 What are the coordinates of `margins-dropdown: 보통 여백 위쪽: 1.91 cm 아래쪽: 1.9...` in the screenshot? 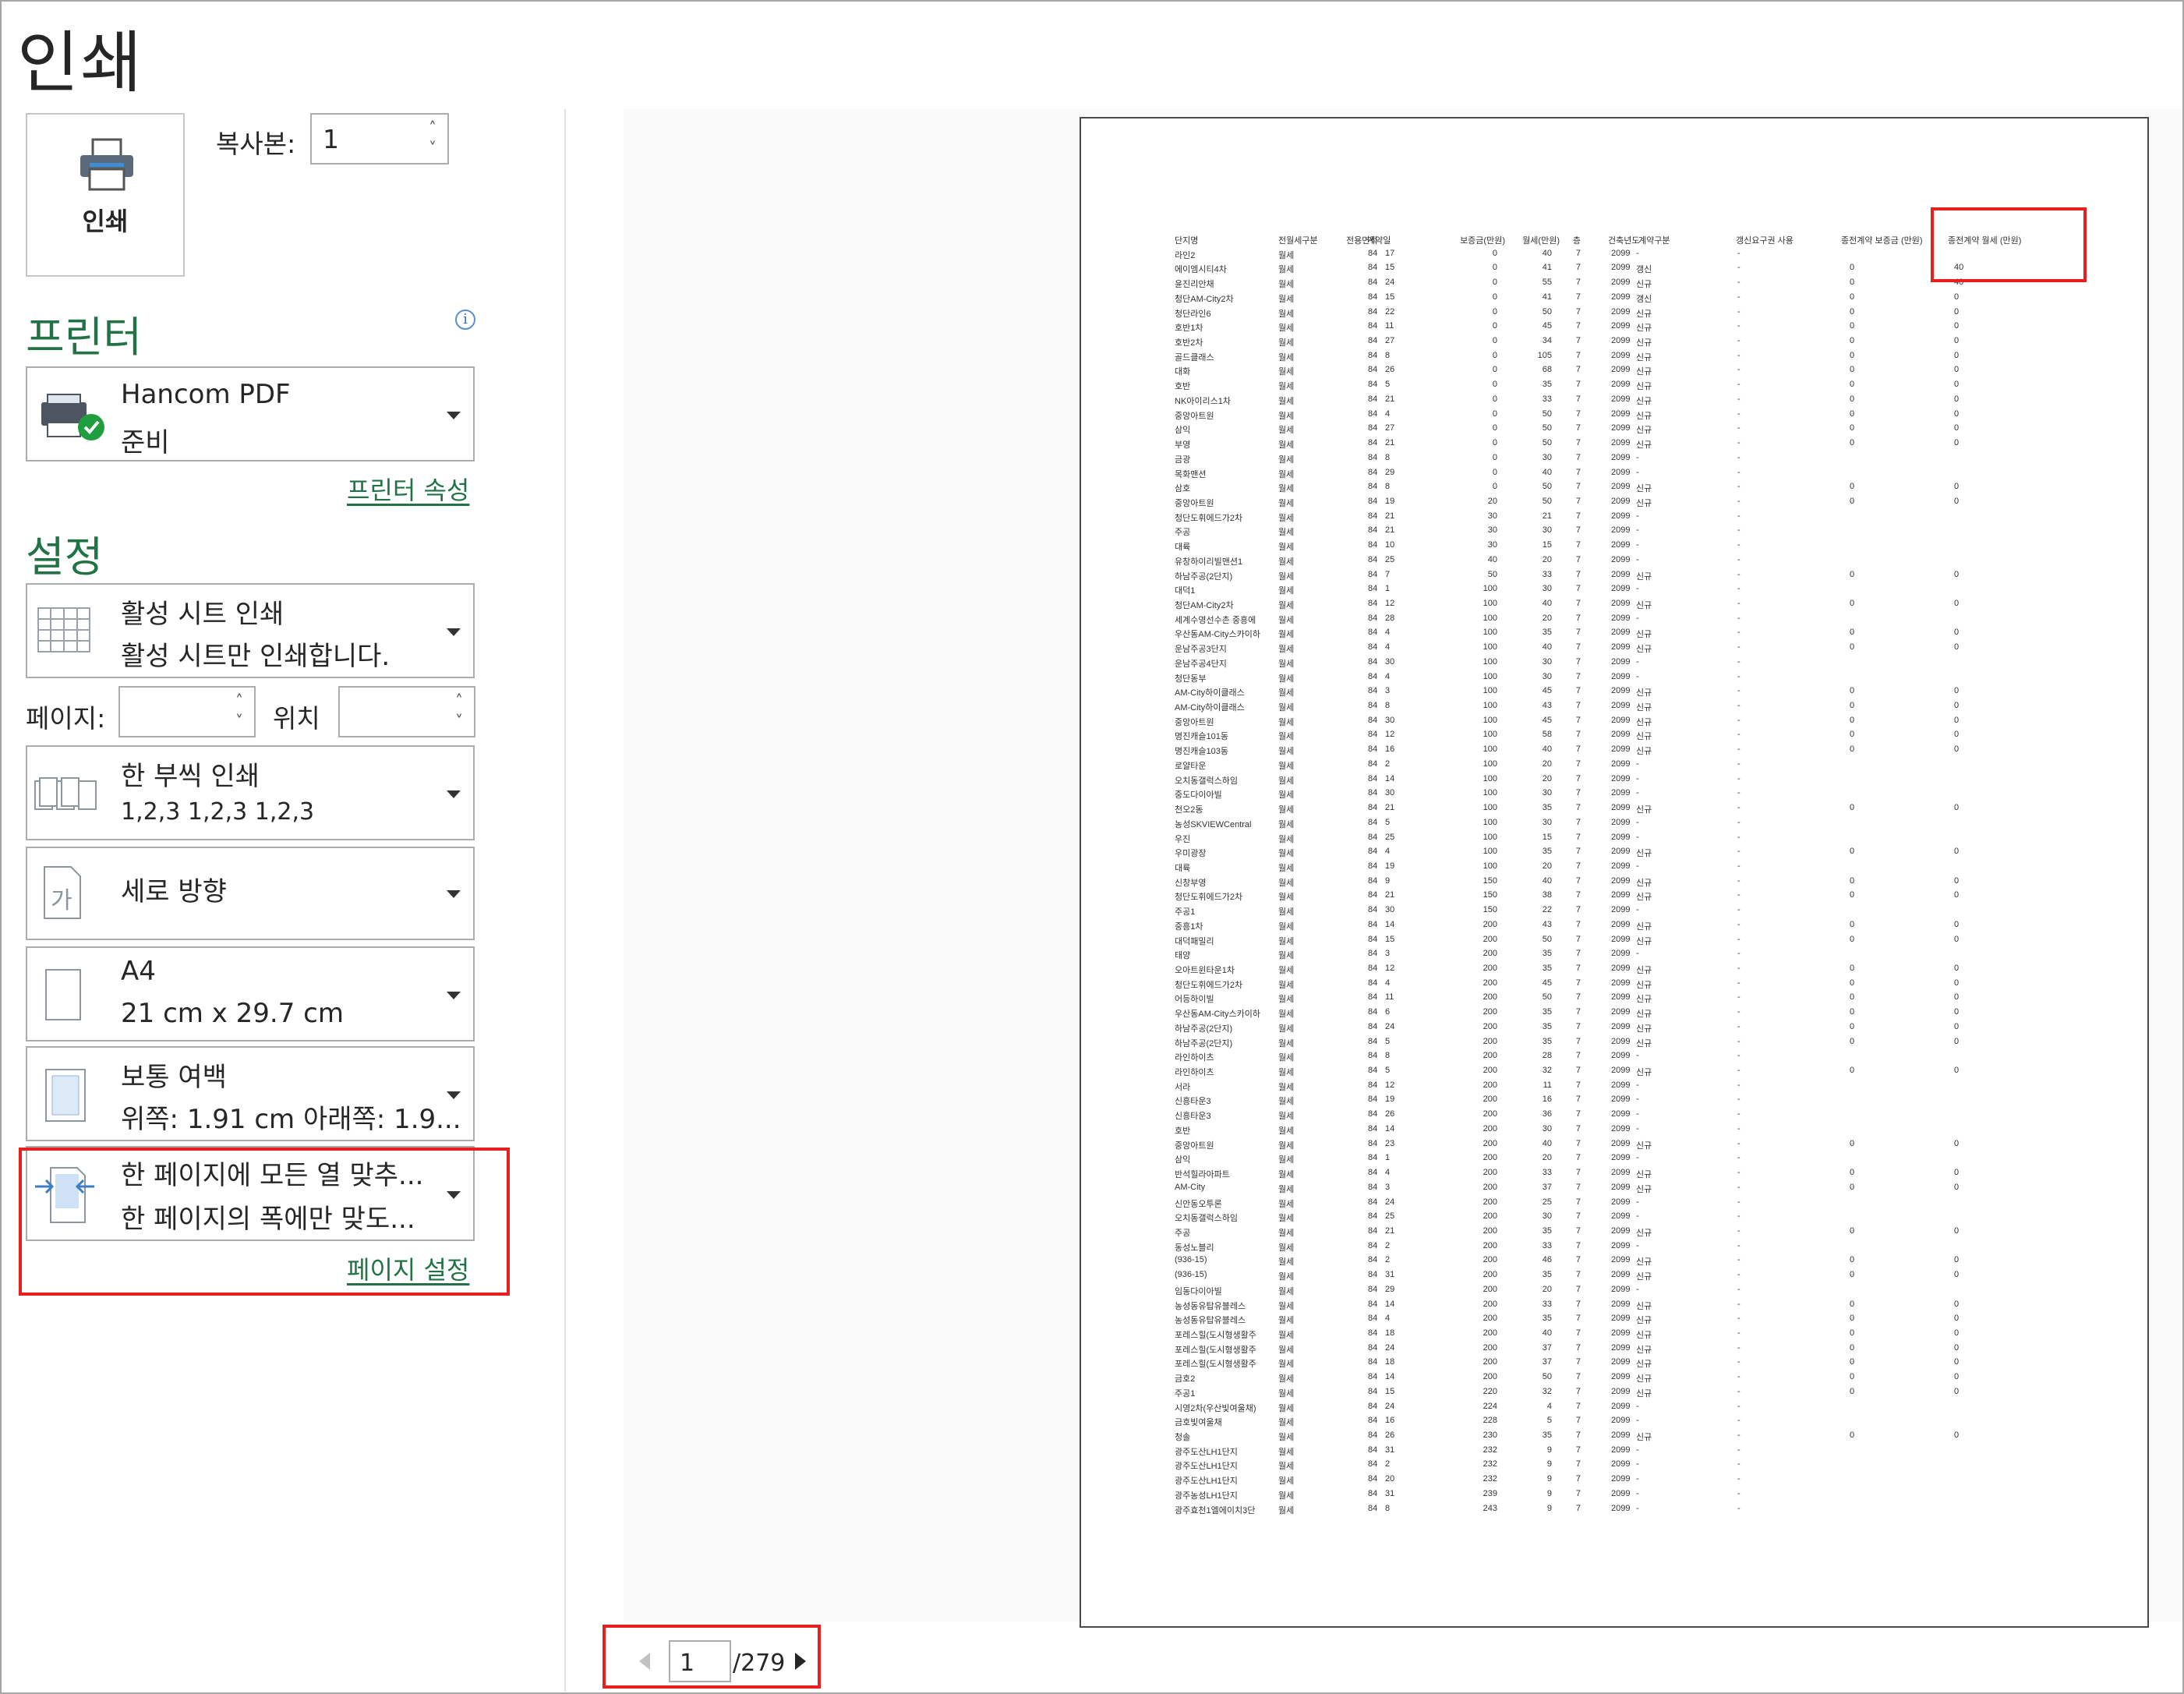 It's located at (251, 1093).